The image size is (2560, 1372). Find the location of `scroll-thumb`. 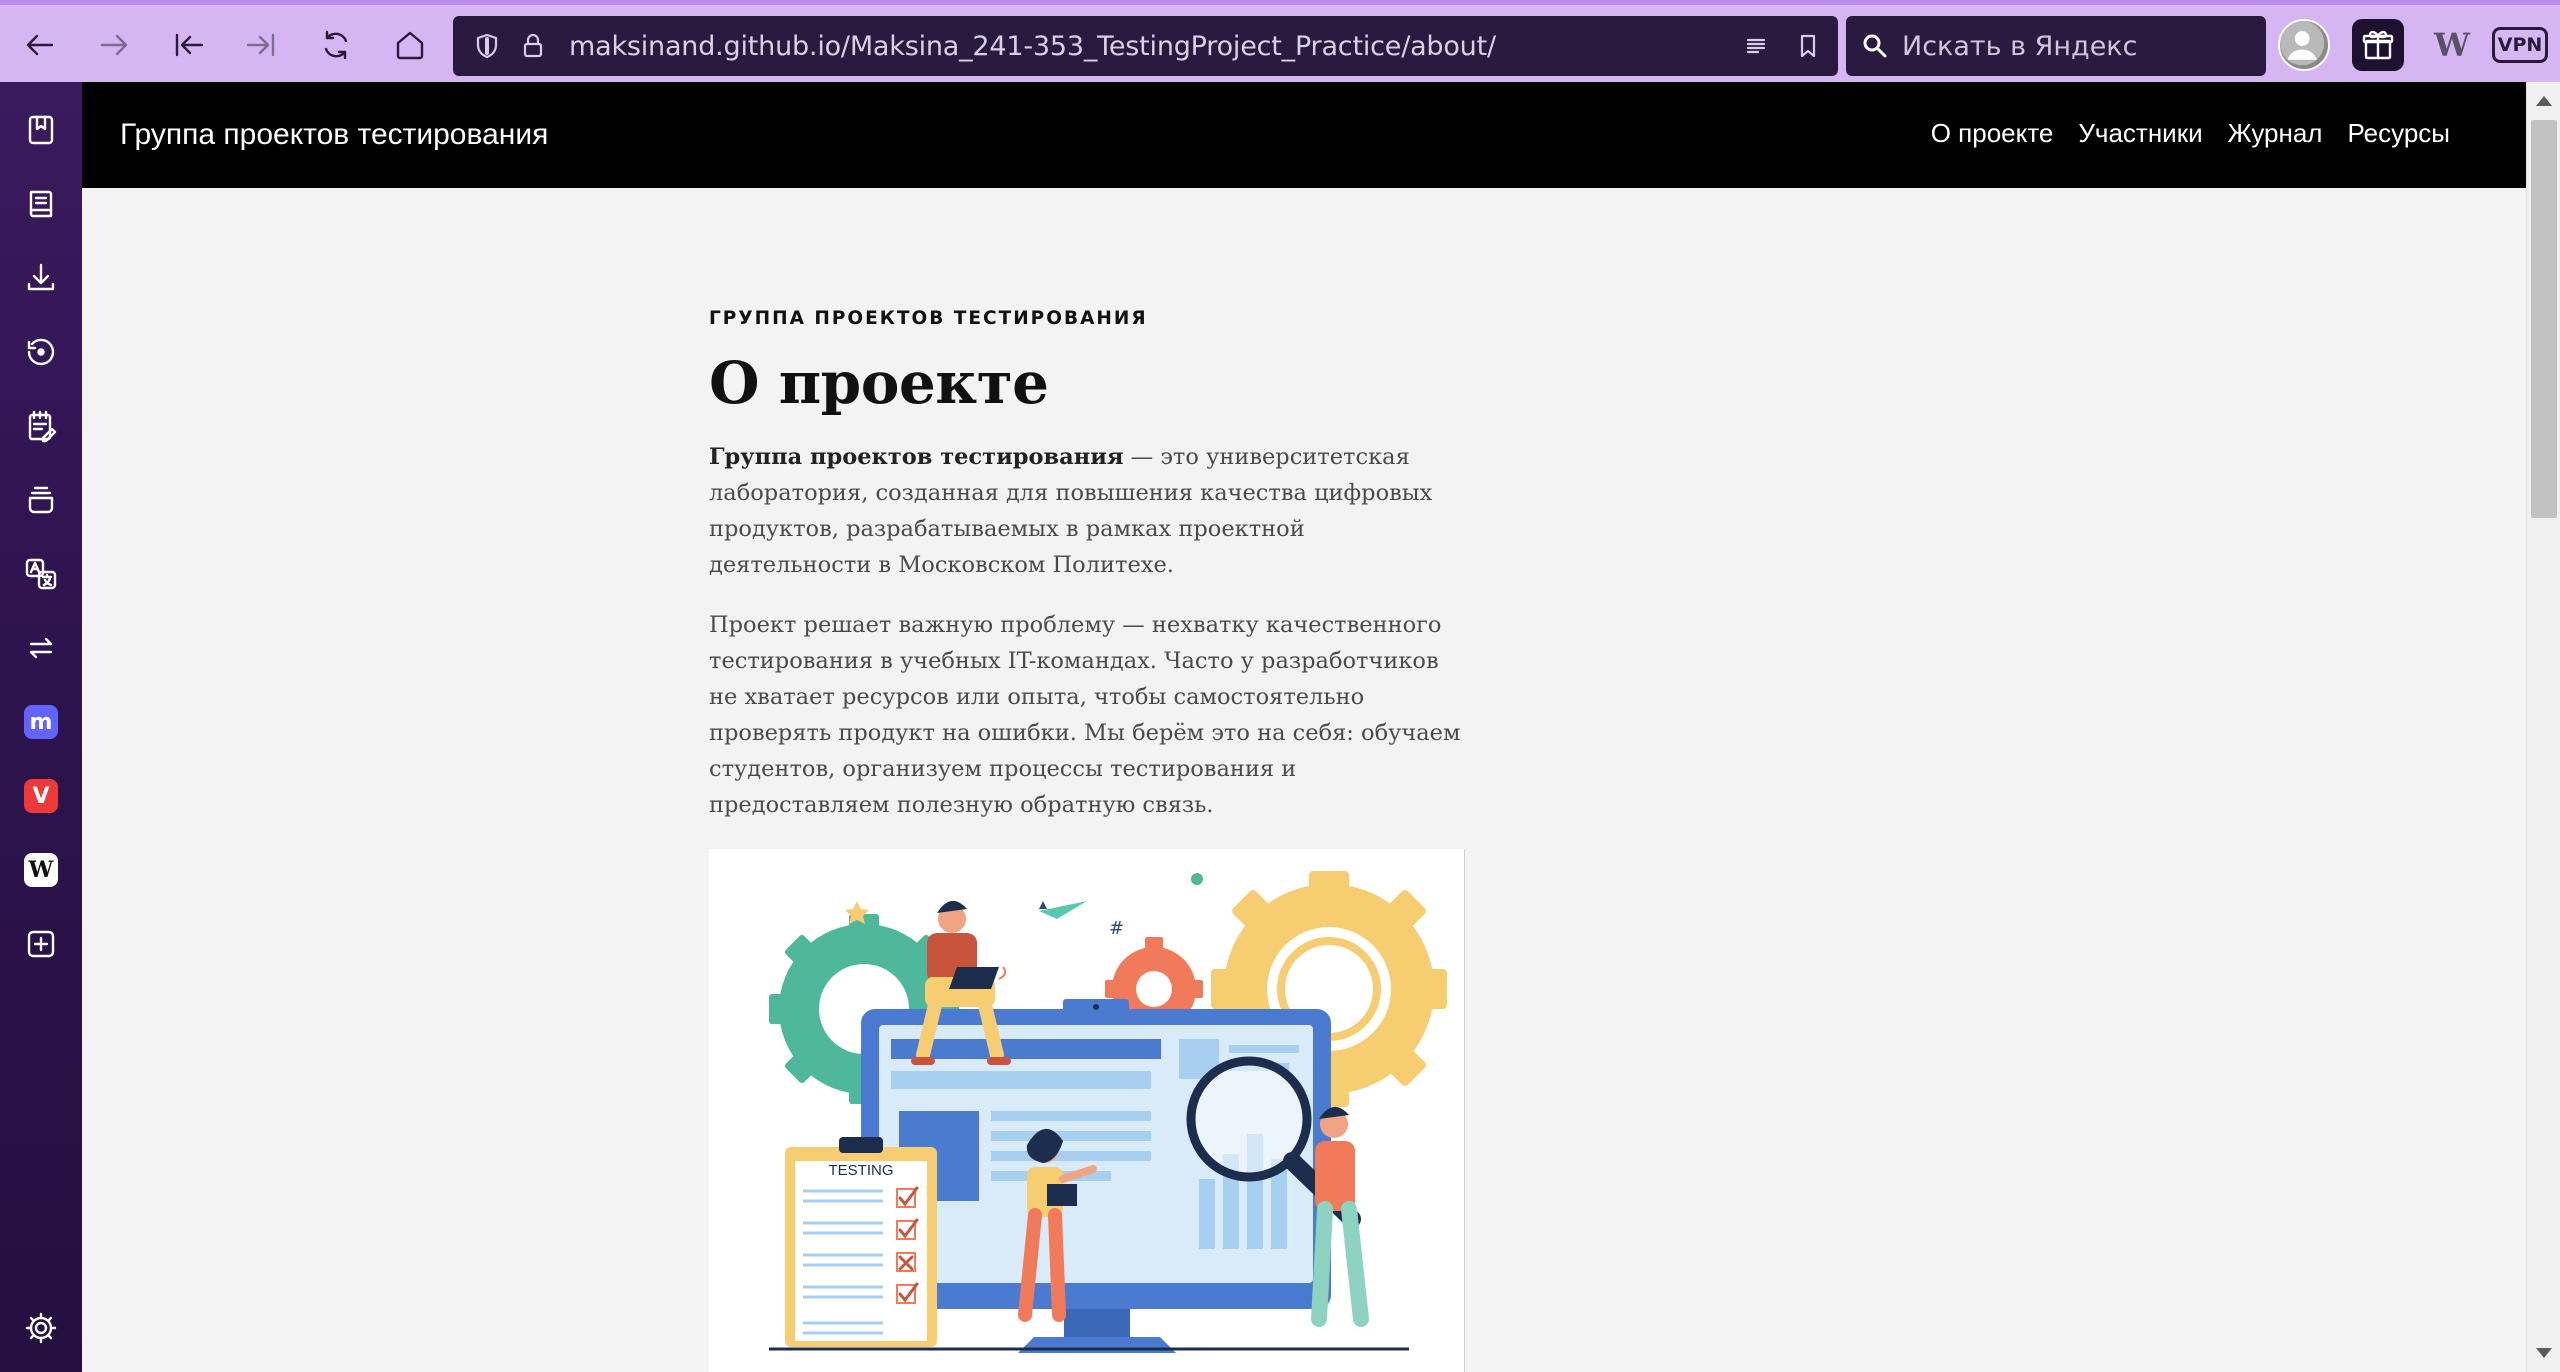

scroll-thumb is located at coordinates (2544, 319).